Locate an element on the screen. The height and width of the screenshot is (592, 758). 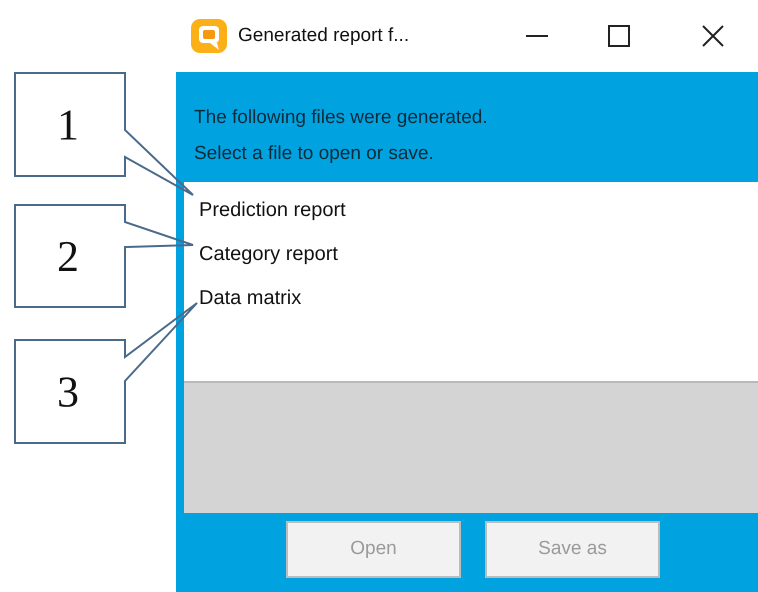
app-icon is located at coordinates (209, 36).